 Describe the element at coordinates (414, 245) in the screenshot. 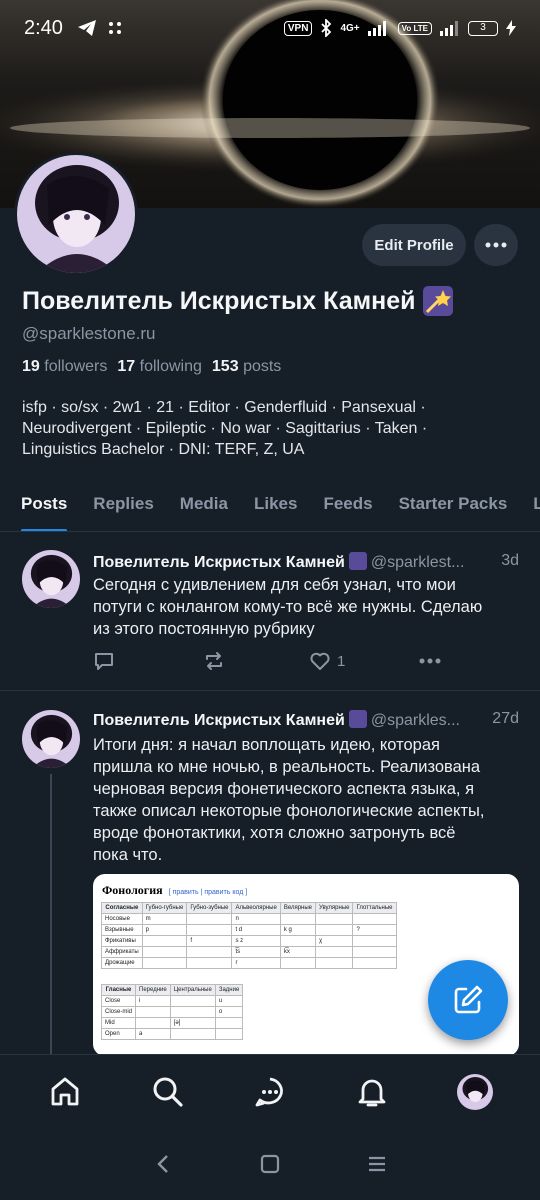

I see `edit-profile-button: Edit Profile` at that location.